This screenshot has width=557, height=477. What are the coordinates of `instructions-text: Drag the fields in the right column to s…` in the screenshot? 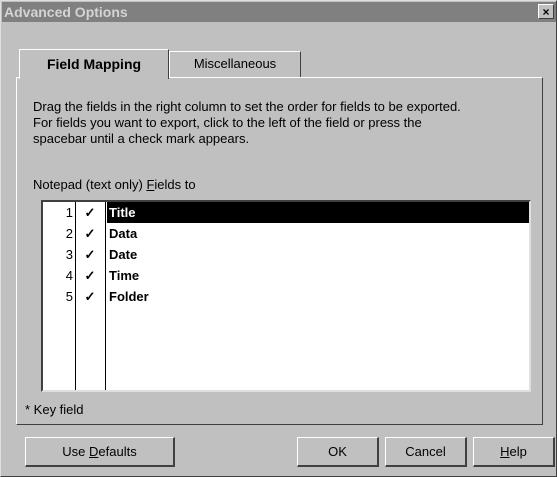 It's located at (283, 123).